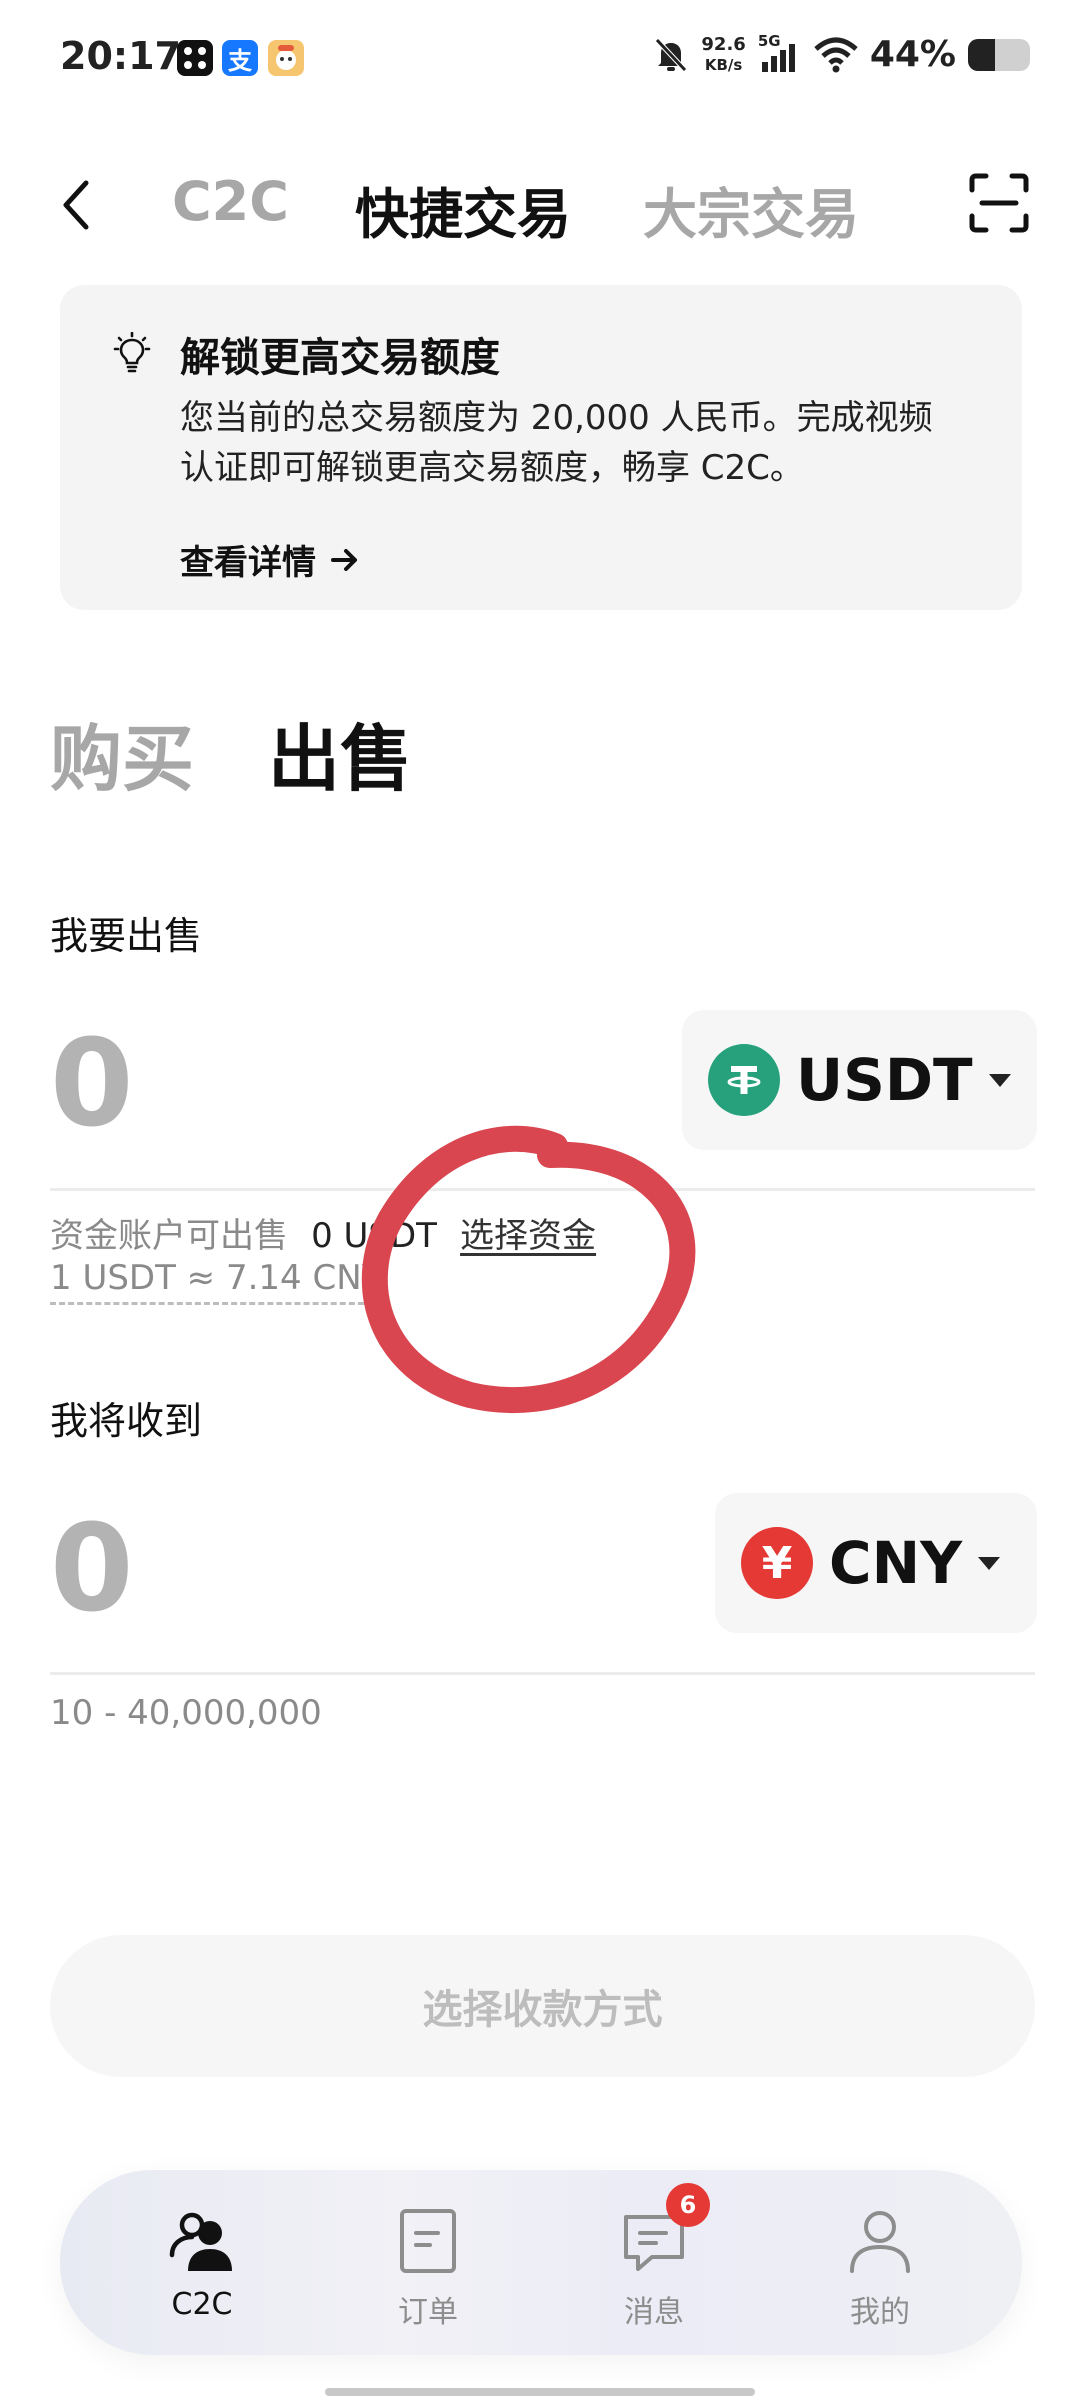 Image resolution: width=1080 pixels, height=2400 pixels. What do you see at coordinates (463, 209) in the screenshot?
I see `tab-quick-trade: 快捷交易` at bounding box center [463, 209].